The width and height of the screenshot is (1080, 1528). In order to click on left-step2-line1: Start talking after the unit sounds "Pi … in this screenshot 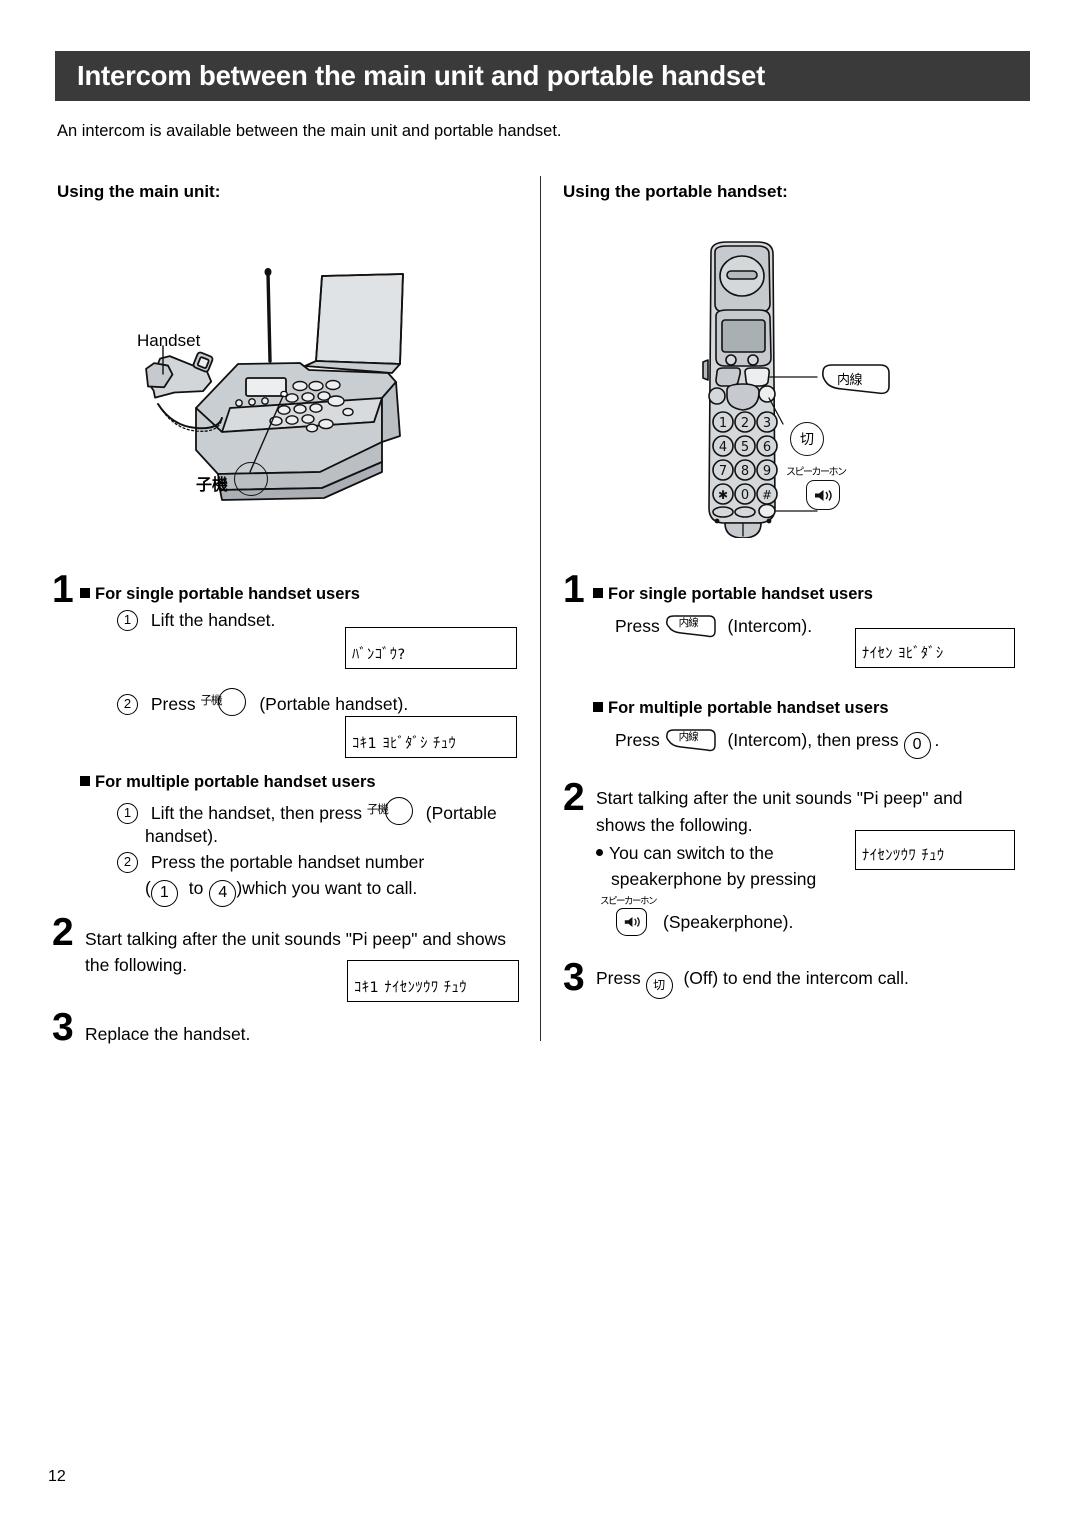, I will do `click(296, 939)`.